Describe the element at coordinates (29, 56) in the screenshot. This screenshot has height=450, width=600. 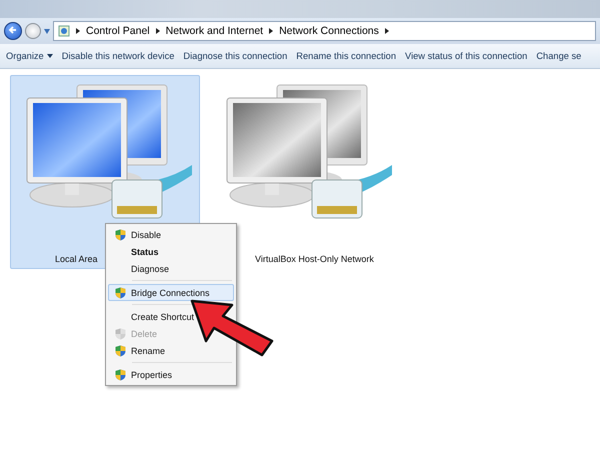
I see `toolbar-button: Organize` at that location.